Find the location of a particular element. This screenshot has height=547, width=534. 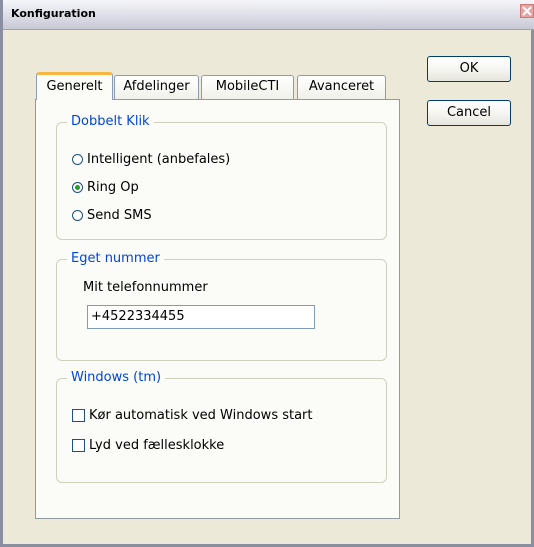

ok-button: OK is located at coordinates (469, 69).